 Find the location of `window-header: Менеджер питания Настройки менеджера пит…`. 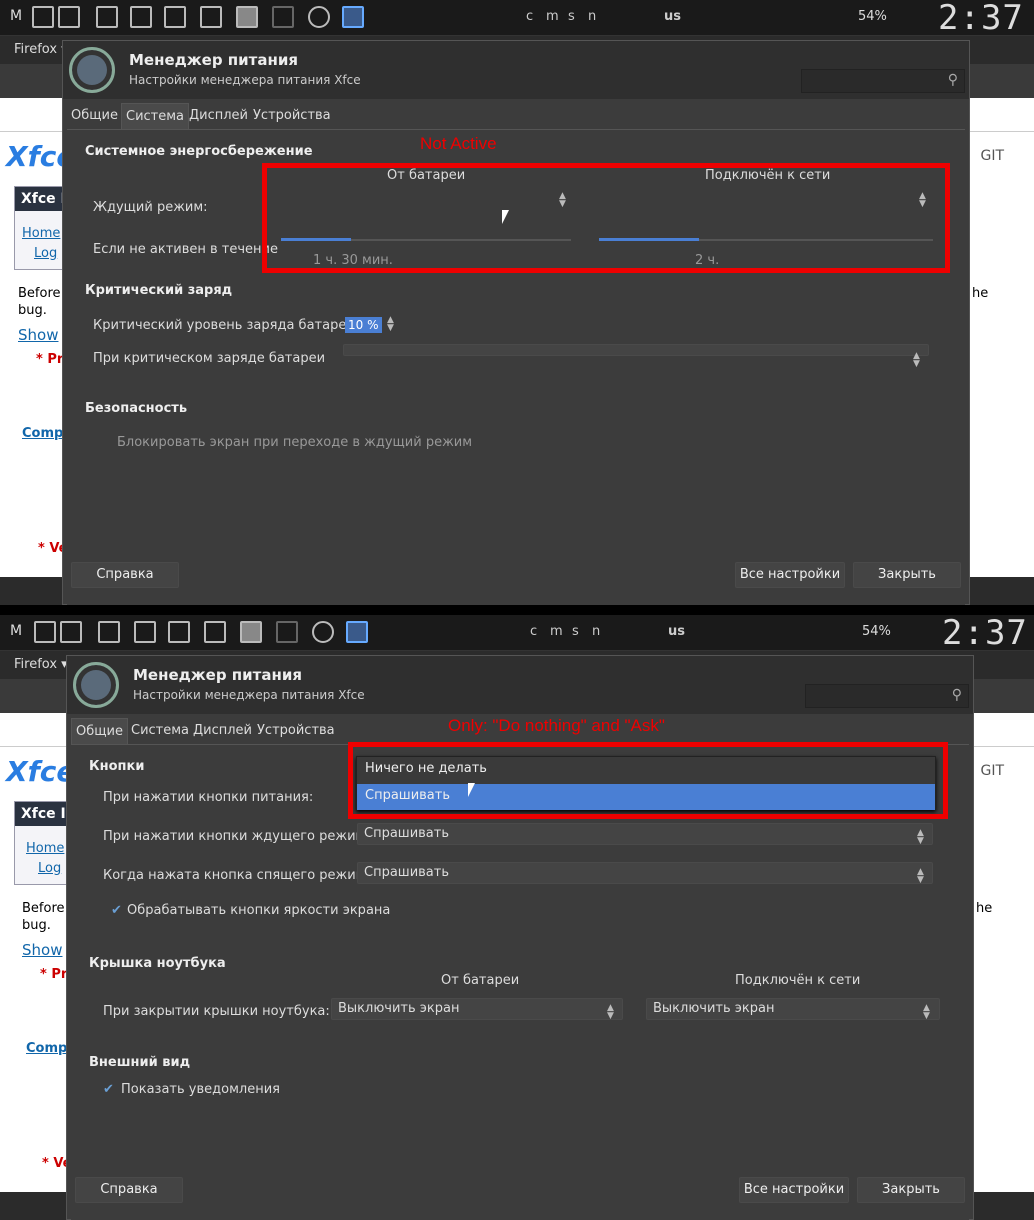

window-header: Менеджер питания Настройки менеджера пит… is located at coordinates (520, 685).